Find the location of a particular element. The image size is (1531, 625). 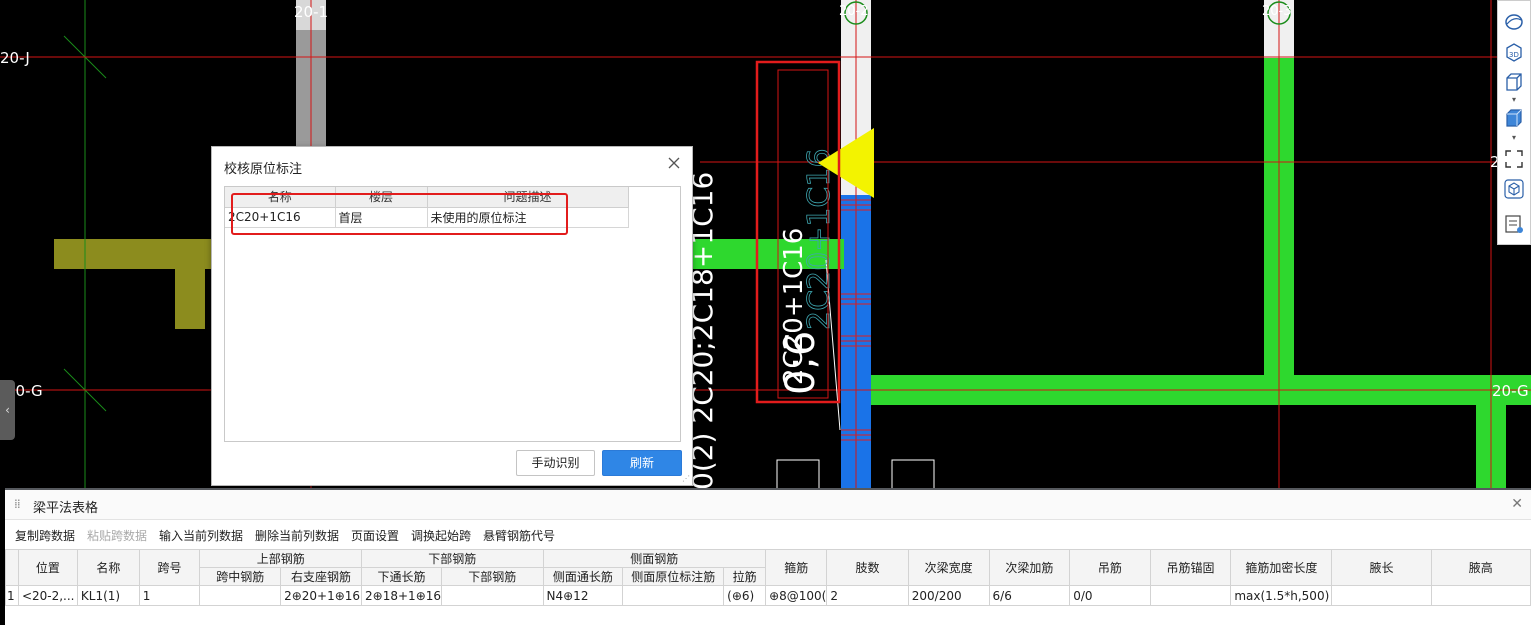

refresh-button: 刷新 is located at coordinates (642, 463).